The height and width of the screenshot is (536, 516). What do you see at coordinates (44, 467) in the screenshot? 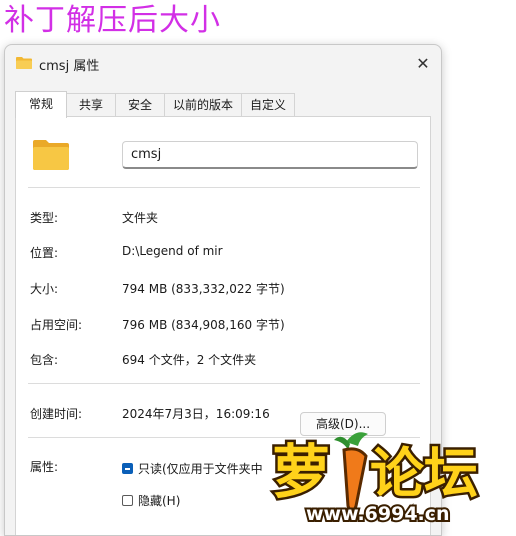
I see `attributes-label: 属性:` at bounding box center [44, 467].